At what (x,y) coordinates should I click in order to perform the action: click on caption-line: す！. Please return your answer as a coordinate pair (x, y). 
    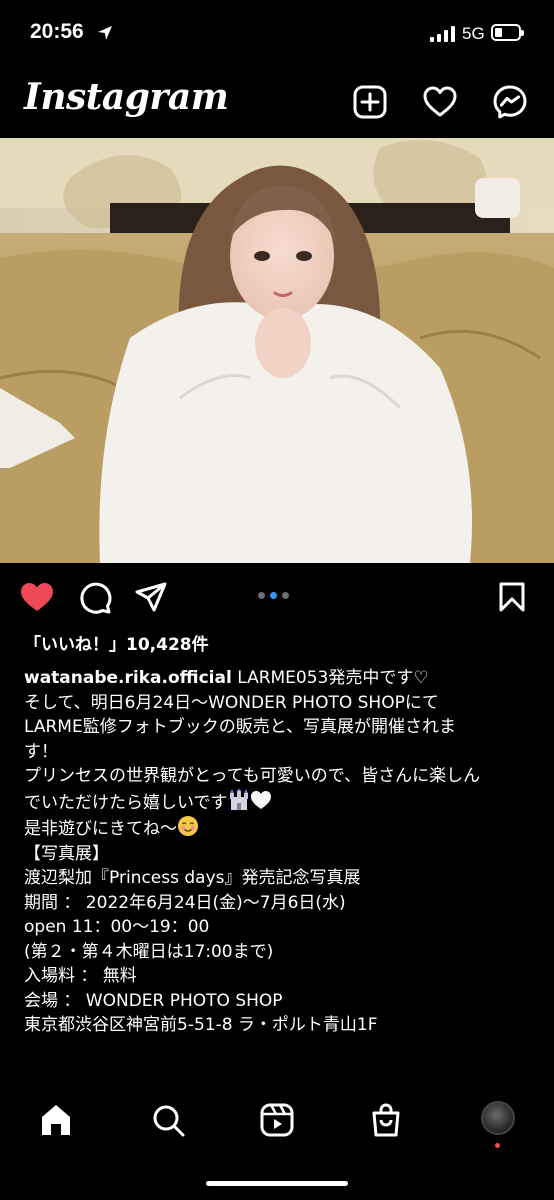
    Looking at the image, I should click on (41, 751).